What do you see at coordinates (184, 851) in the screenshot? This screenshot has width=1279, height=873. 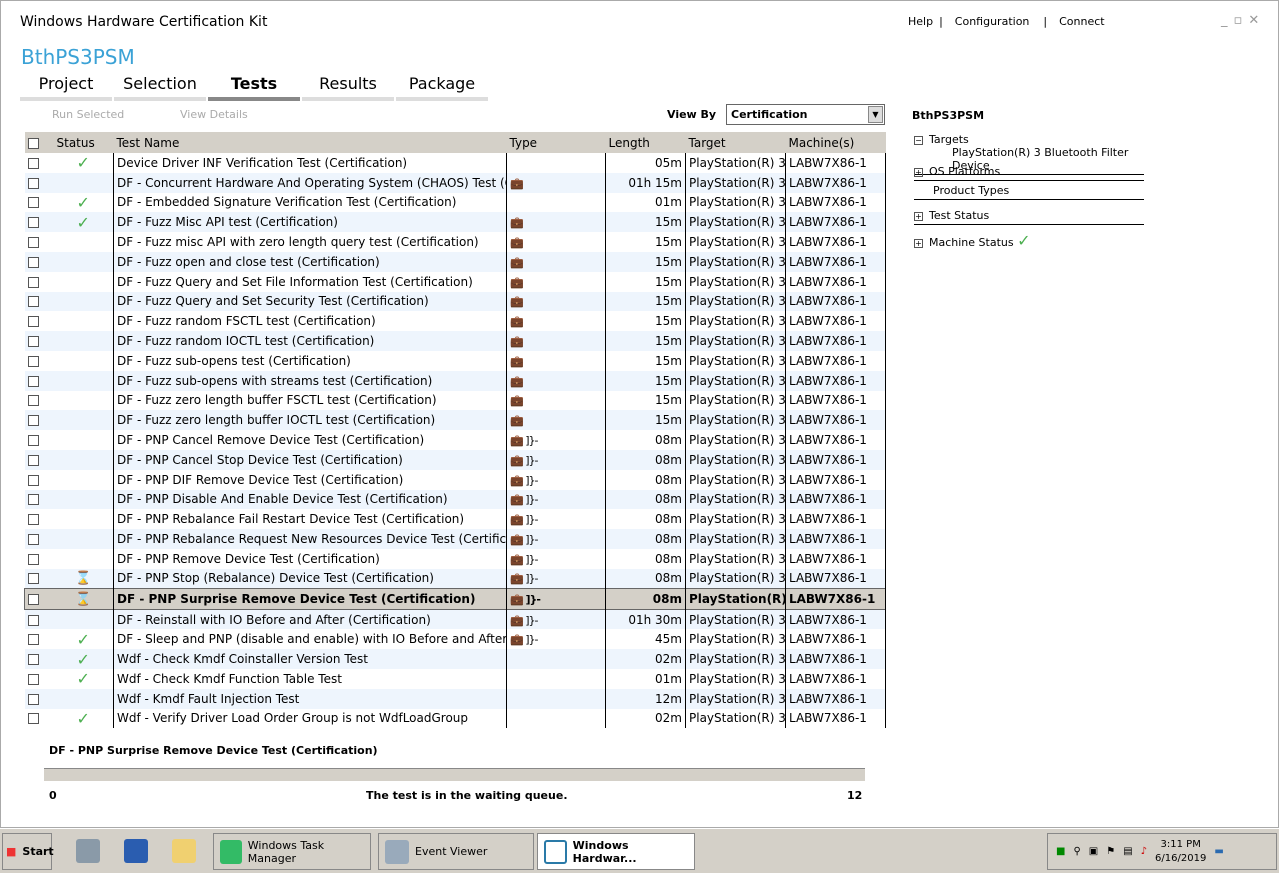 I see `explorer-icon` at bounding box center [184, 851].